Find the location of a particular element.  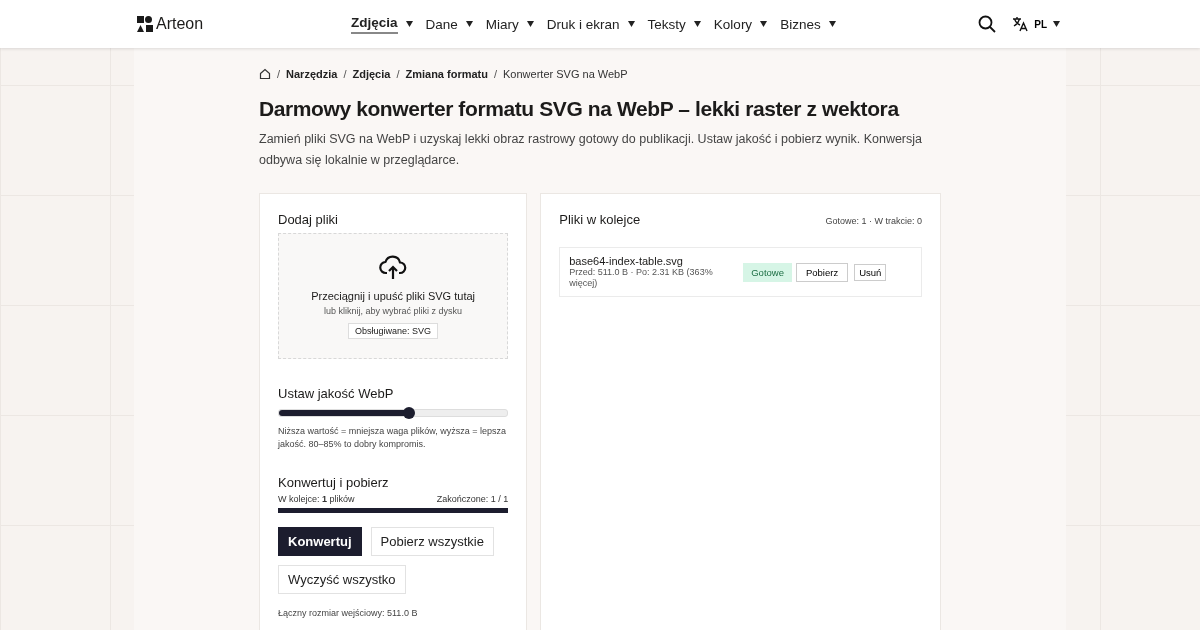

nav-menu: Zdjęcia is located at coordinates (382, 24).